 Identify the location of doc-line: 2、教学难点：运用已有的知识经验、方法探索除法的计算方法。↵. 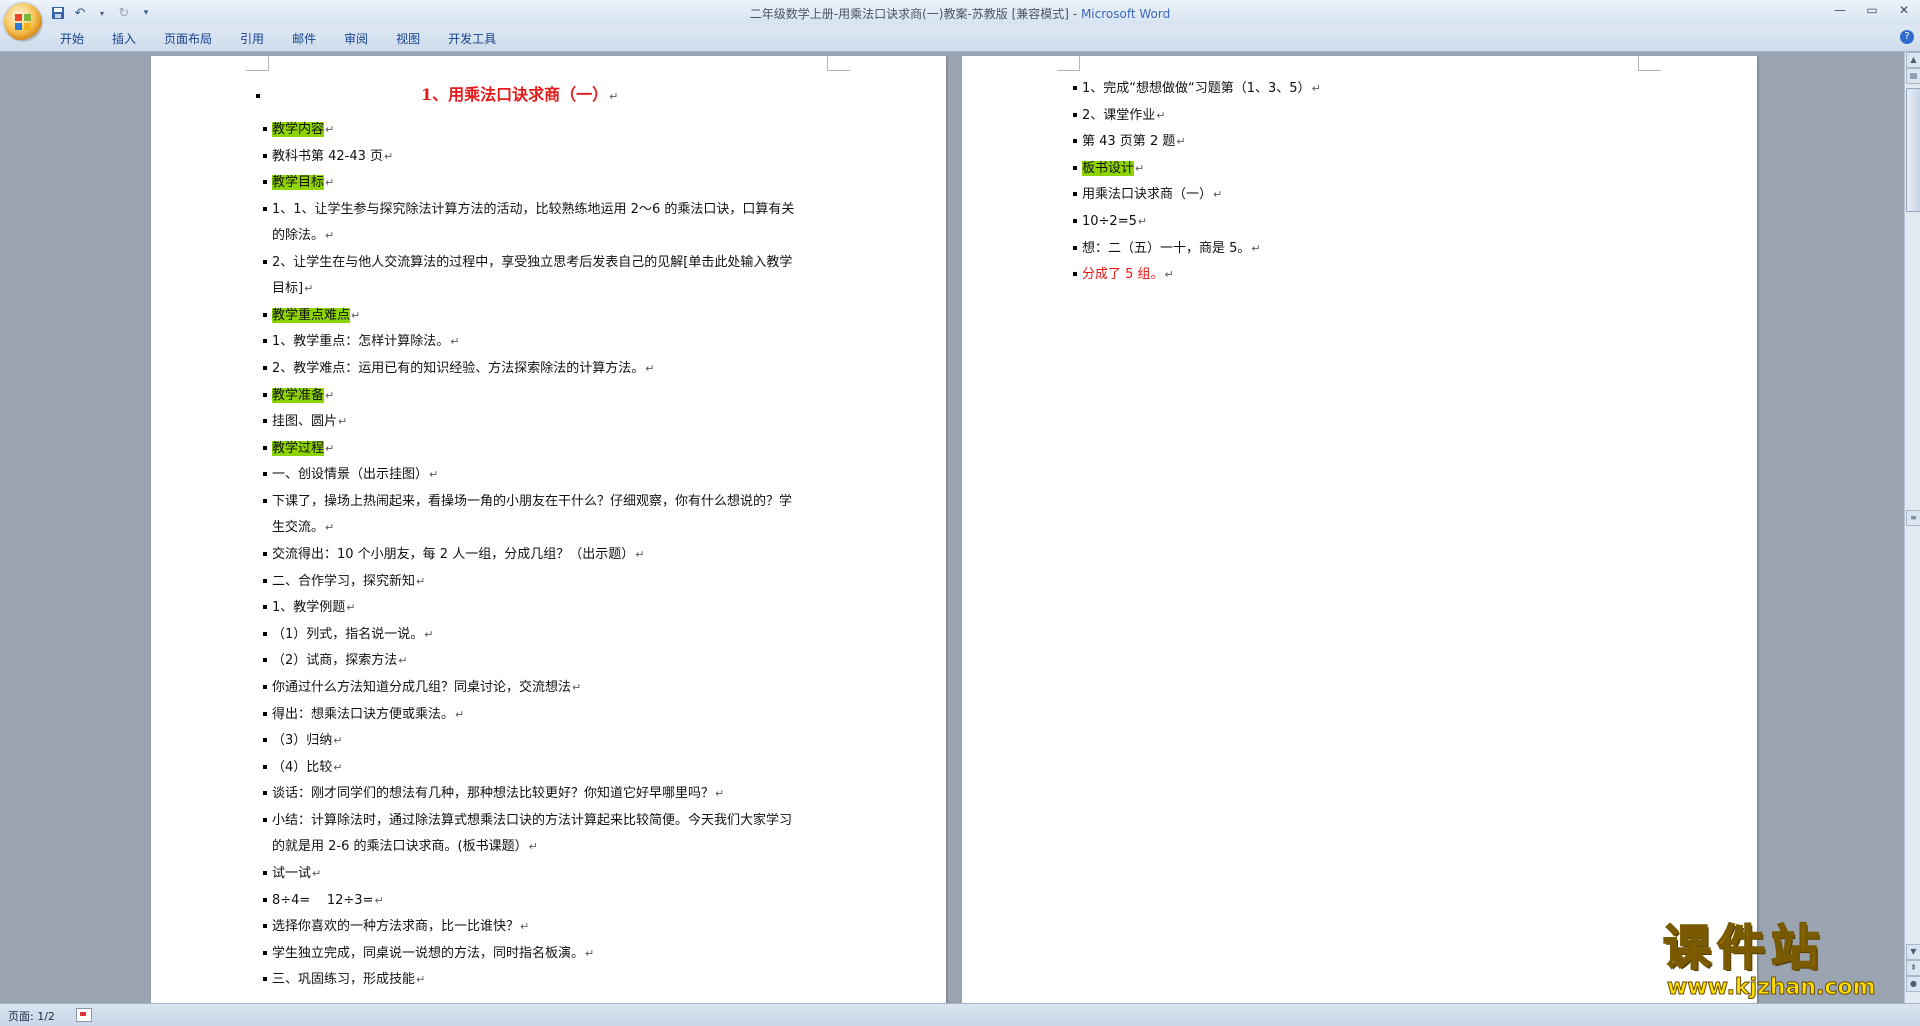
(459, 369).